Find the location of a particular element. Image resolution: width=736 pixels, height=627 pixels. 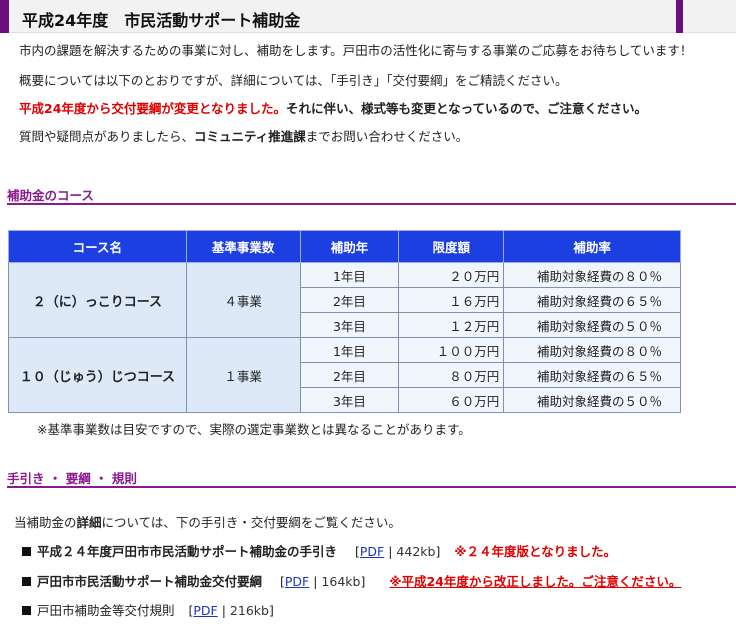

col-header-rate: 補助率 is located at coordinates (592, 246).